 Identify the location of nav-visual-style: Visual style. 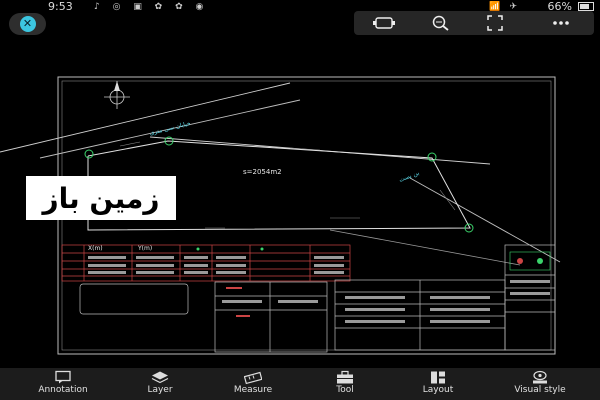
(540, 384).